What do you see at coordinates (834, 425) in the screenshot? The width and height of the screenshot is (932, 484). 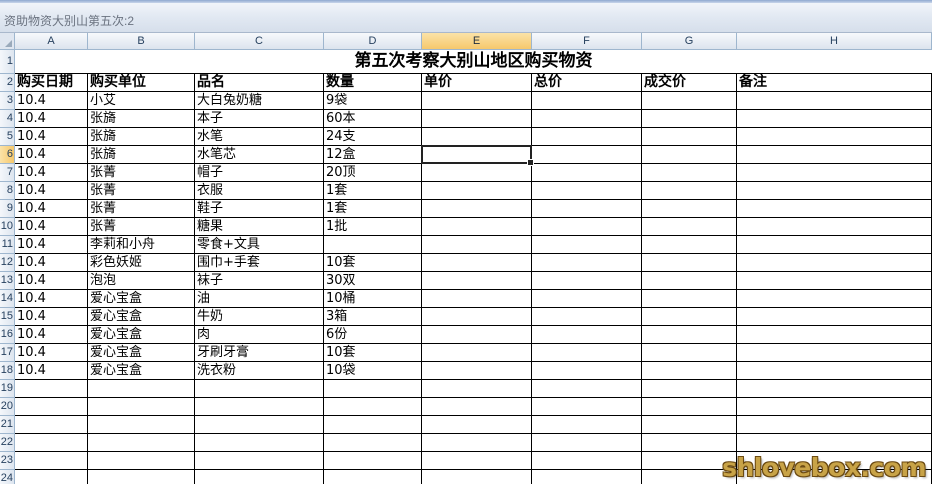 I see `cell-h21` at bounding box center [834, 425].